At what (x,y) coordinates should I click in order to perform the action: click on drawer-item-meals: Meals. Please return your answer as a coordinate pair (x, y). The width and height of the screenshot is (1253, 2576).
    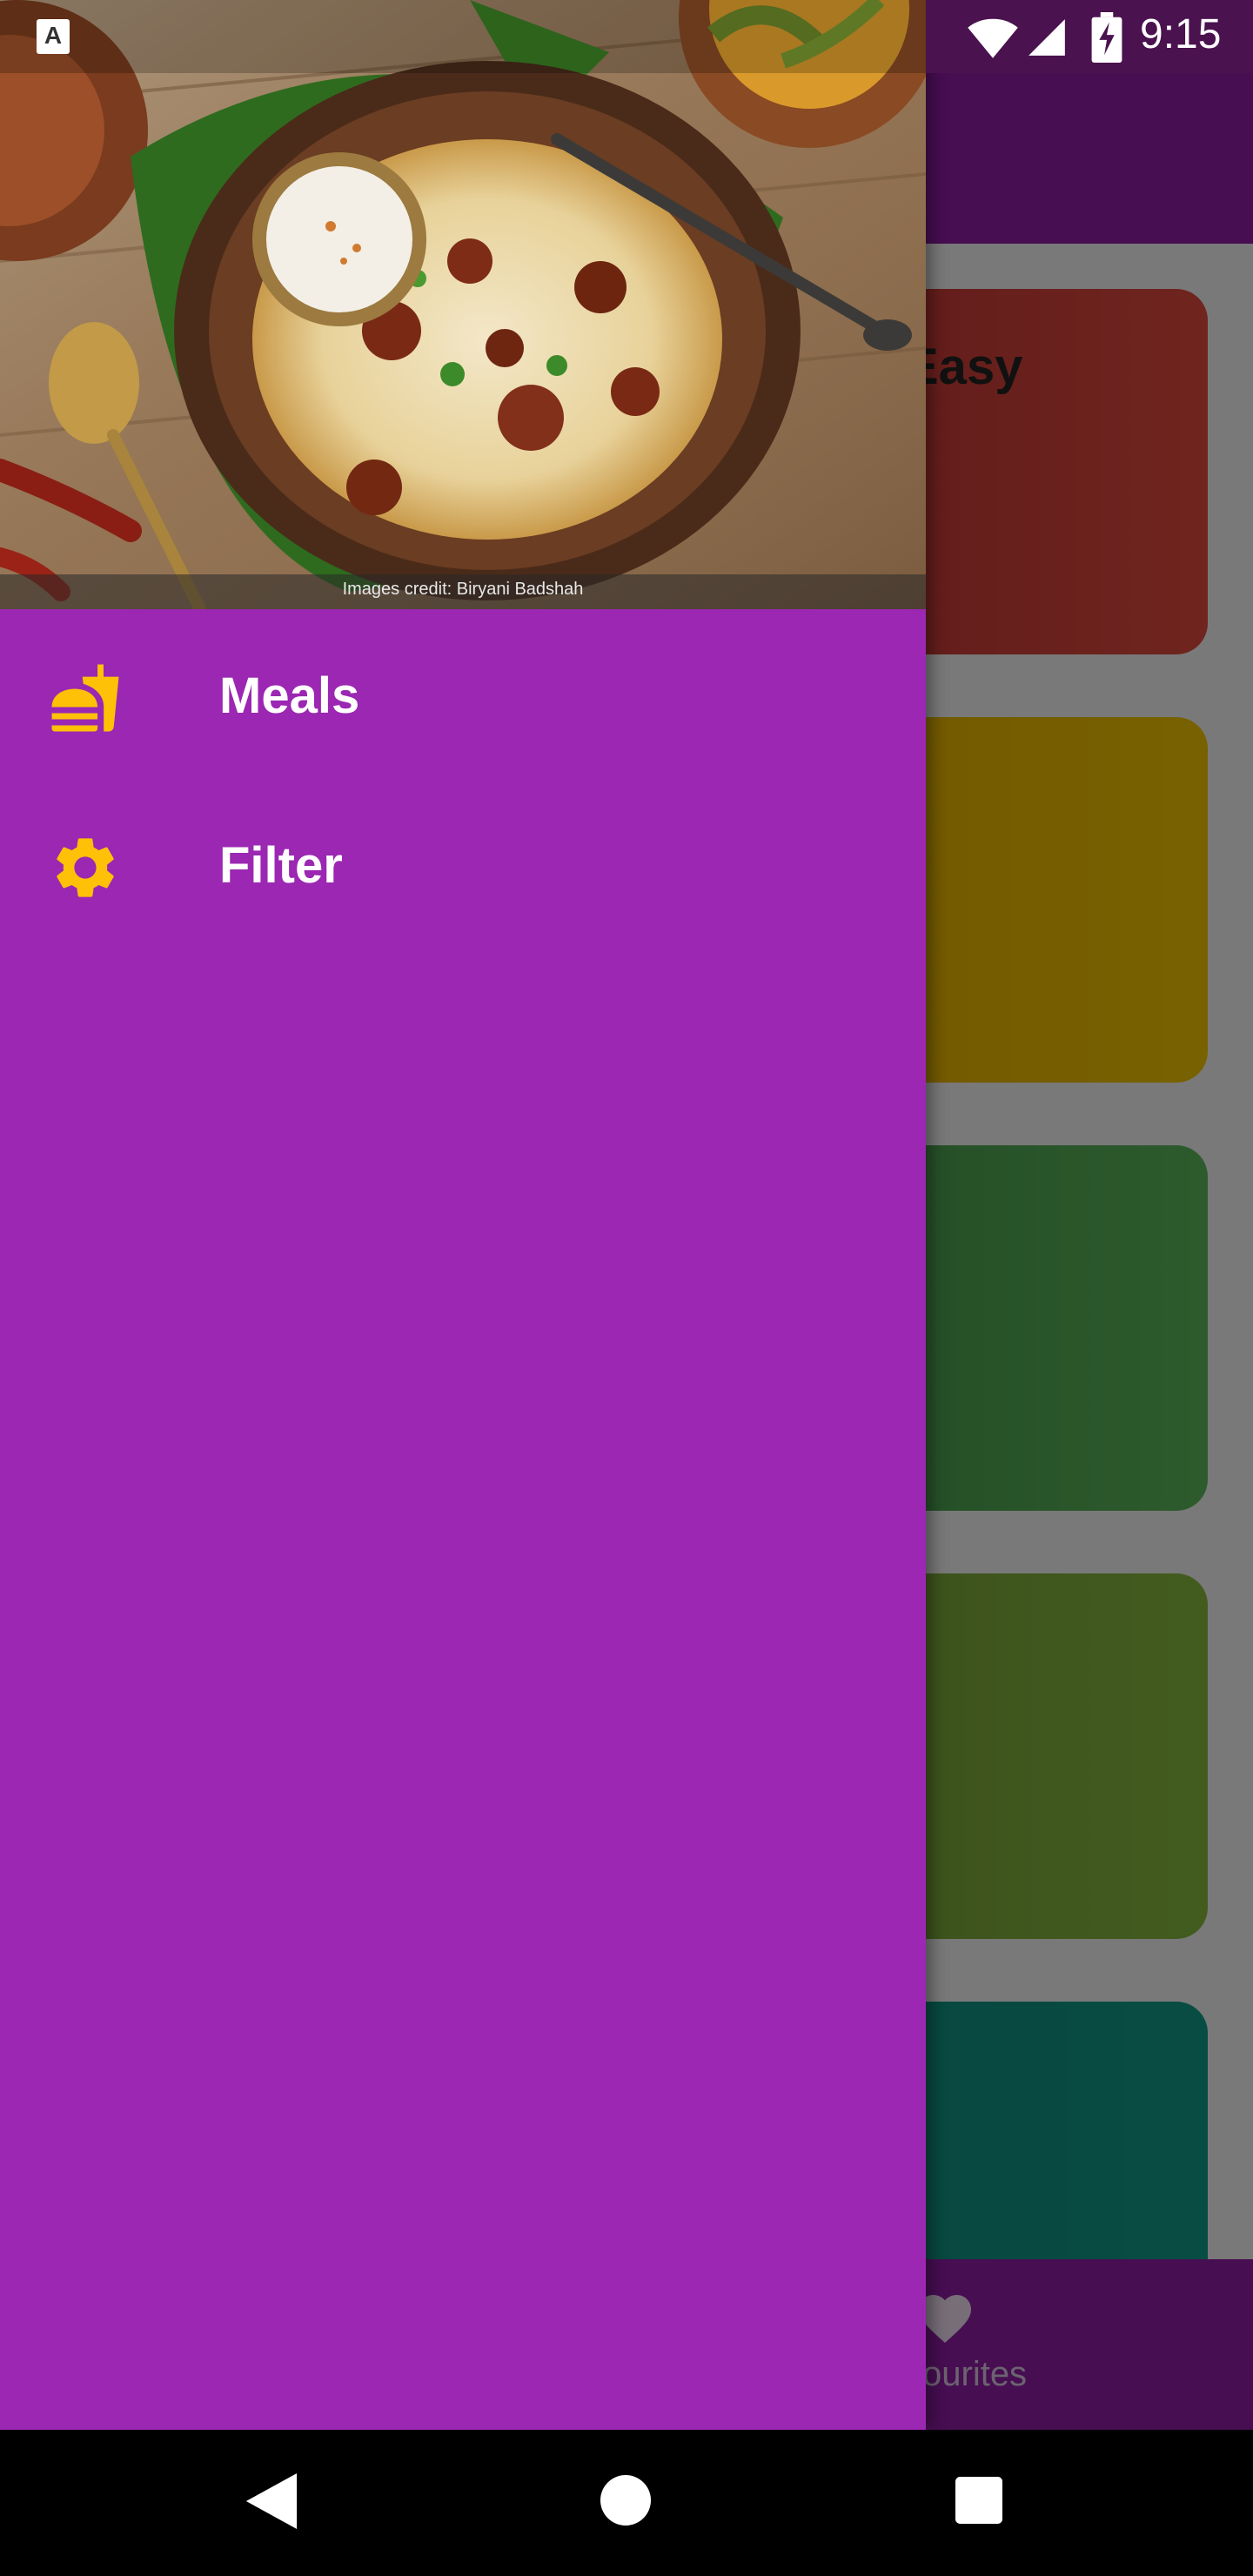
    Looking at the image, I should click on (463, 696).